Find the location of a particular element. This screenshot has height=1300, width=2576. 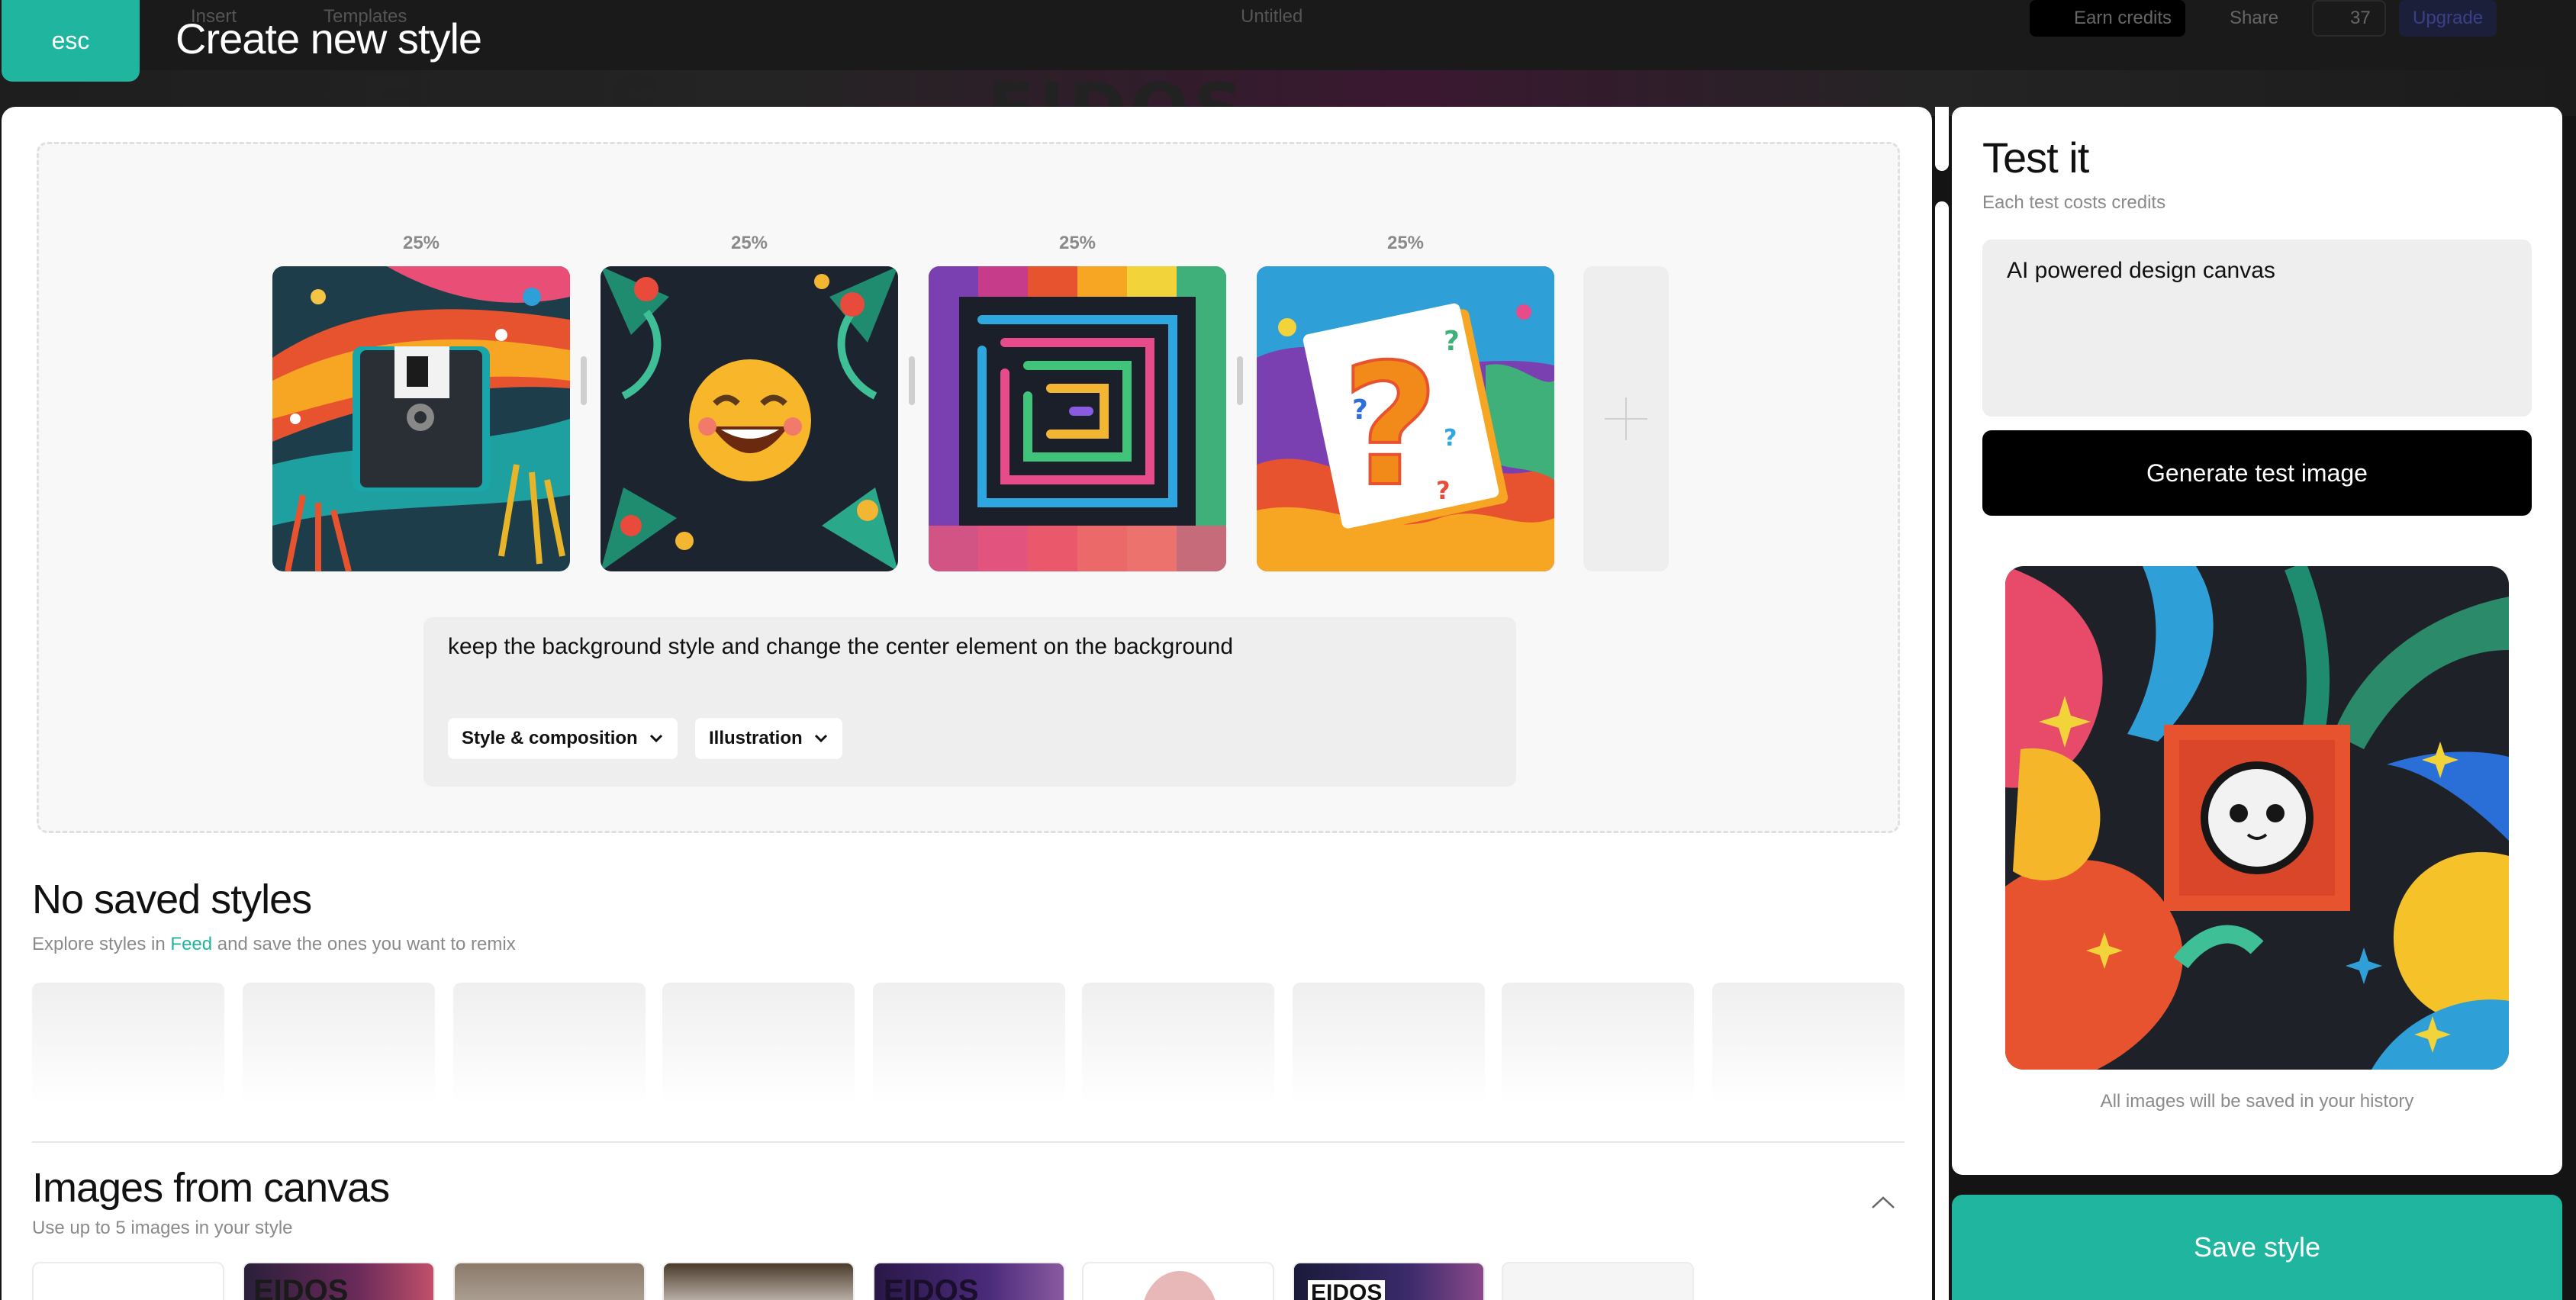

style-type-dropdown: Illustration is located at coordinates (768, 738).